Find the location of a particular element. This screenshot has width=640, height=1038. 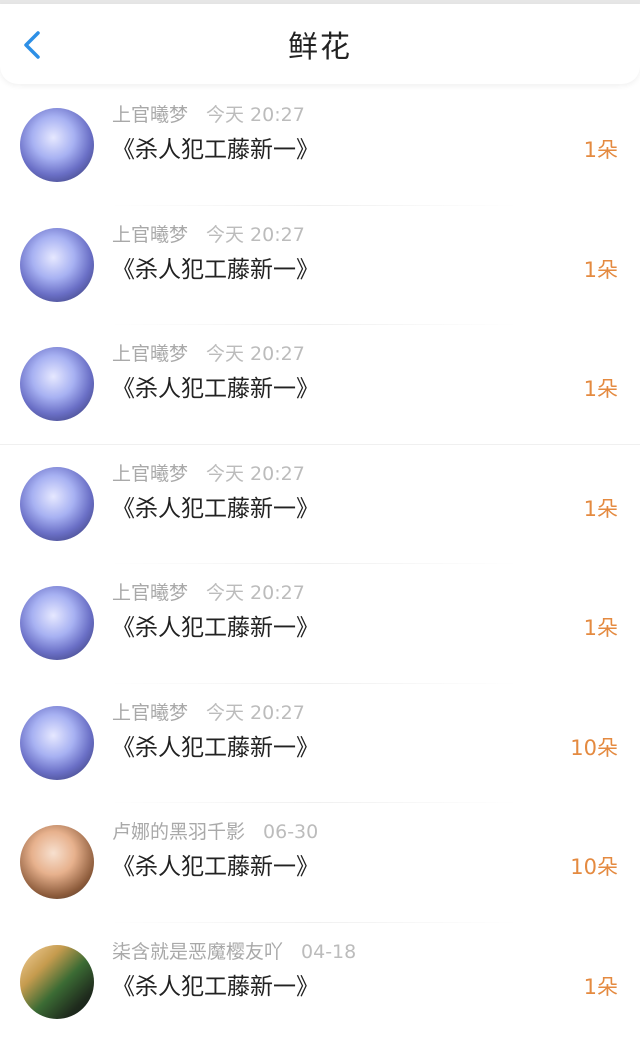

header: 鲜花 is located at coordinates (320, 44).